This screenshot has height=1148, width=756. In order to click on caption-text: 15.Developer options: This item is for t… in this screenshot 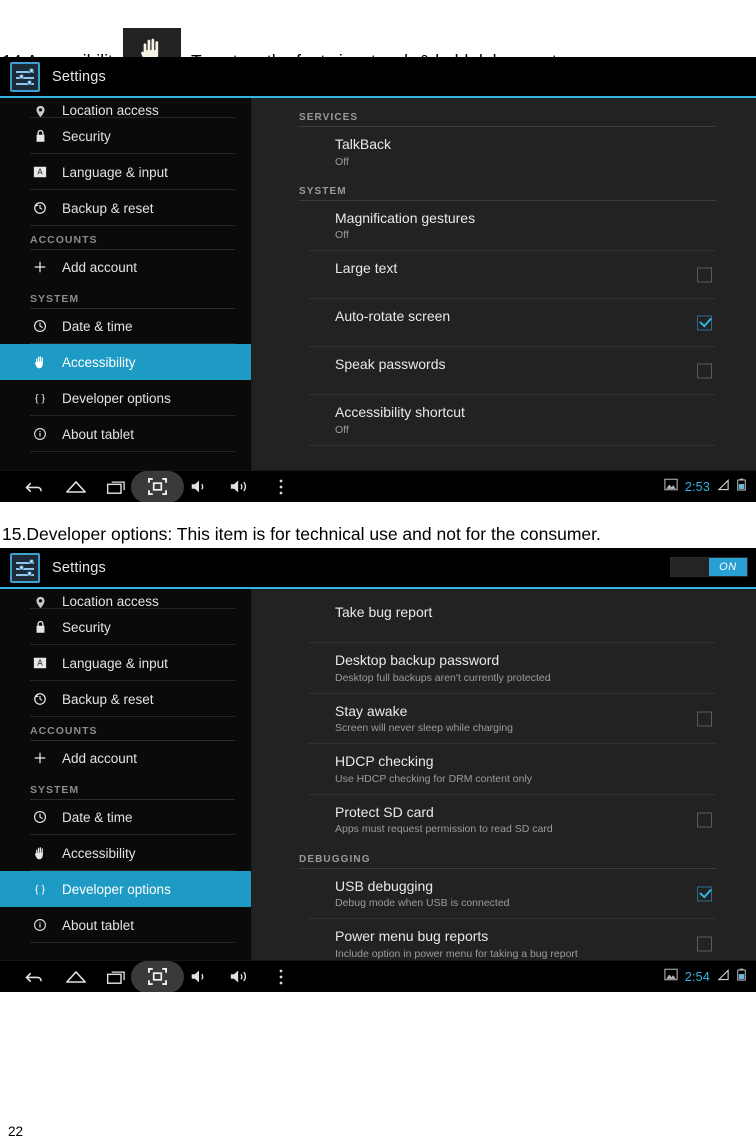, I will do `click(301, 534)`.